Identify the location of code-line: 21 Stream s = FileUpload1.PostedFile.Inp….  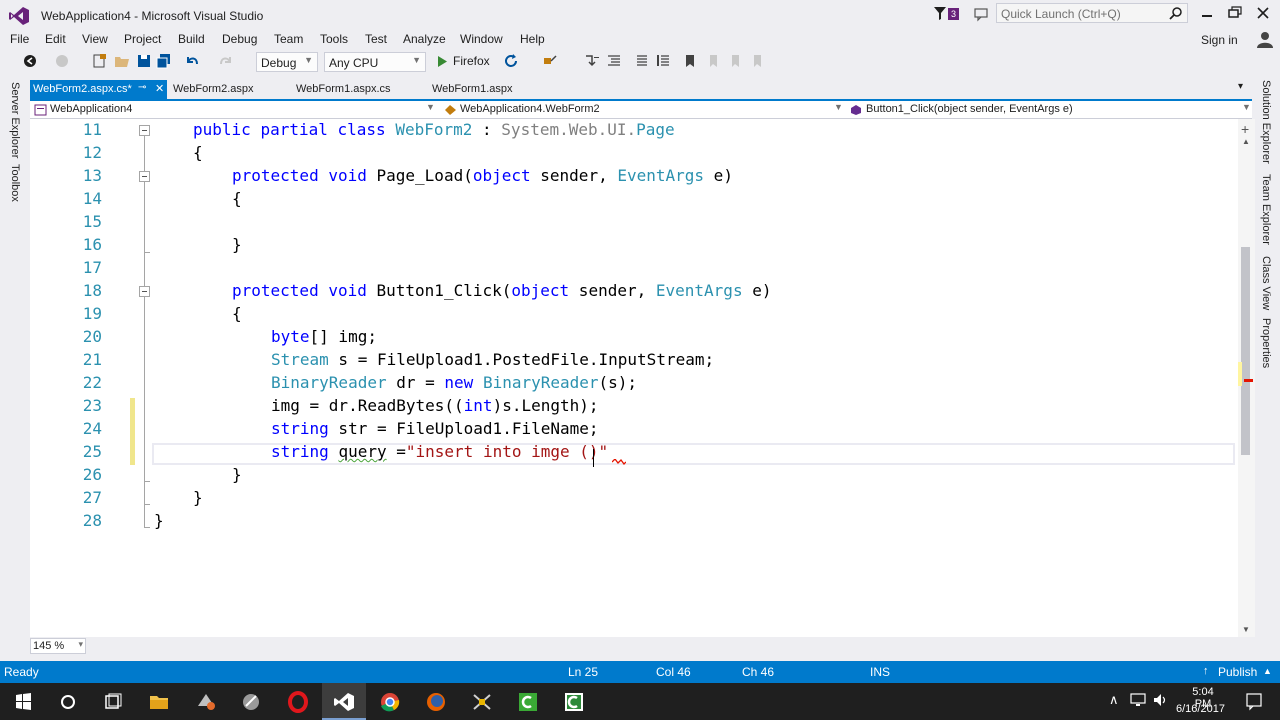
(634, 360).